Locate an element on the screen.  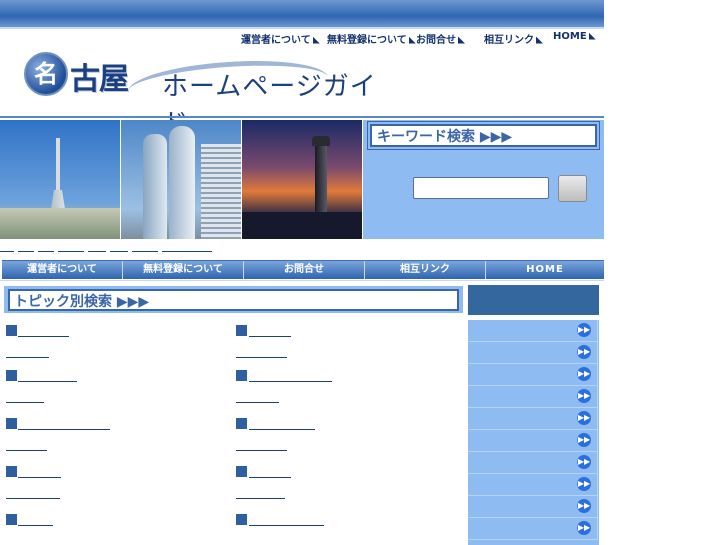
main-nav-bar: 運営者について 無料登録について お問合せ 相互リンク HOME is located at coordinates (303, 269).